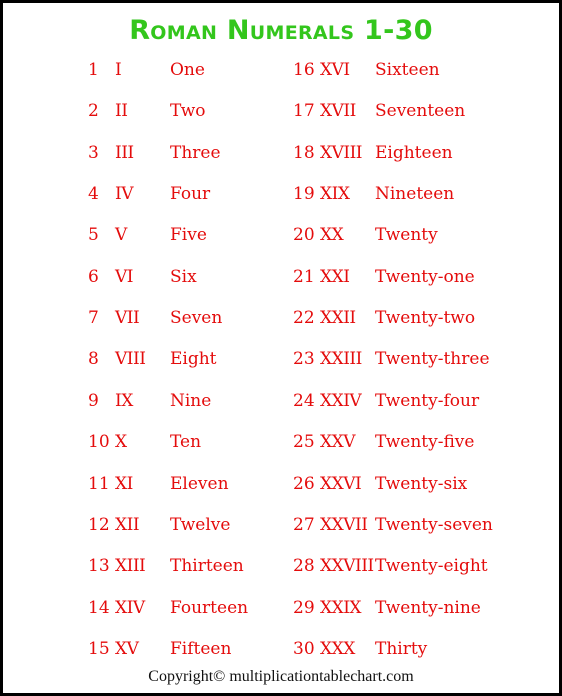 Image resolution: width=562 pixels, height=696 pixels. I want to click on number-word: Twenty-four, so click(427, 400).